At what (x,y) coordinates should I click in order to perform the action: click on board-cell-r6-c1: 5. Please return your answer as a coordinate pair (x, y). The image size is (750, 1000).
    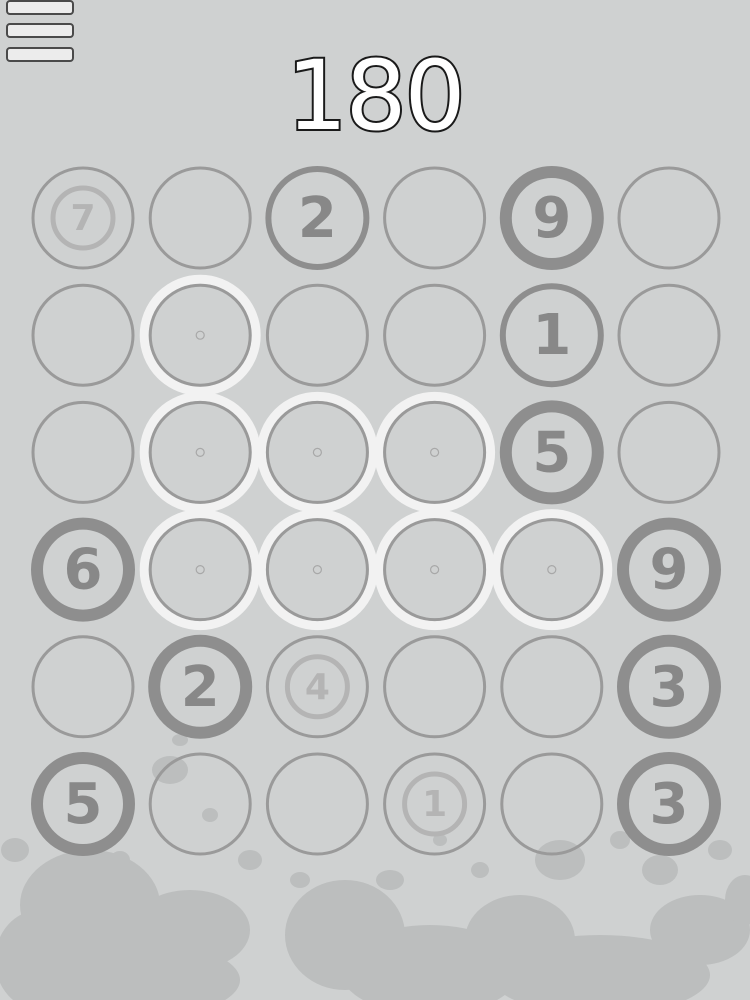
    Looking at the image, I should click on (83, 804).